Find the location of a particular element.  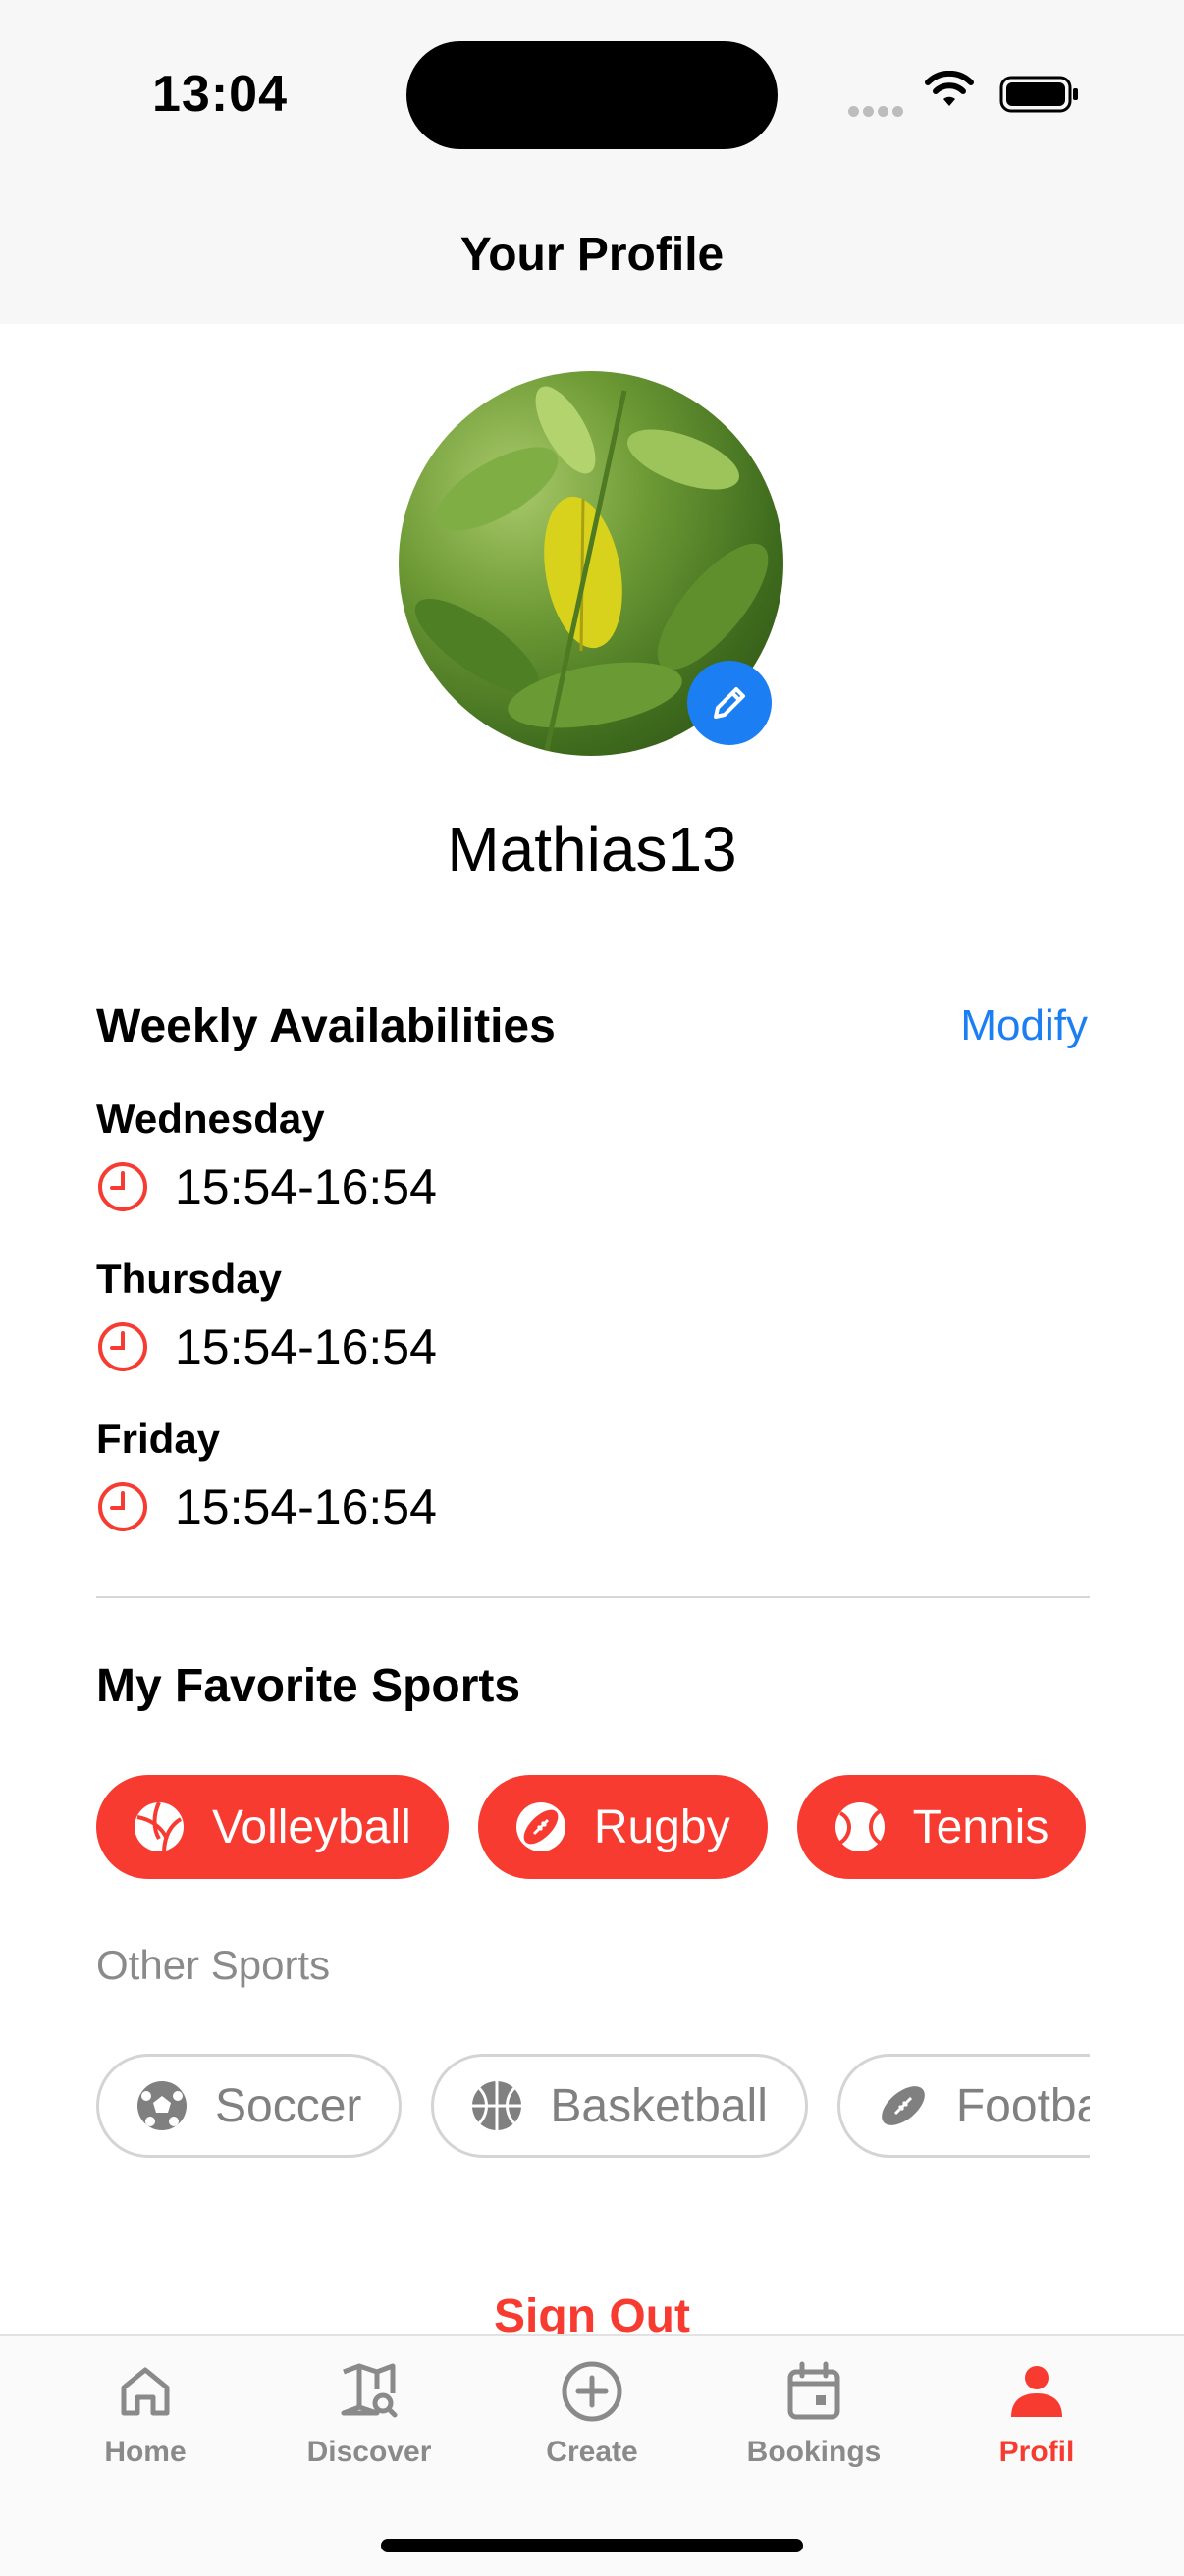

tab-create: Create is located at coordinates (592, 2414).